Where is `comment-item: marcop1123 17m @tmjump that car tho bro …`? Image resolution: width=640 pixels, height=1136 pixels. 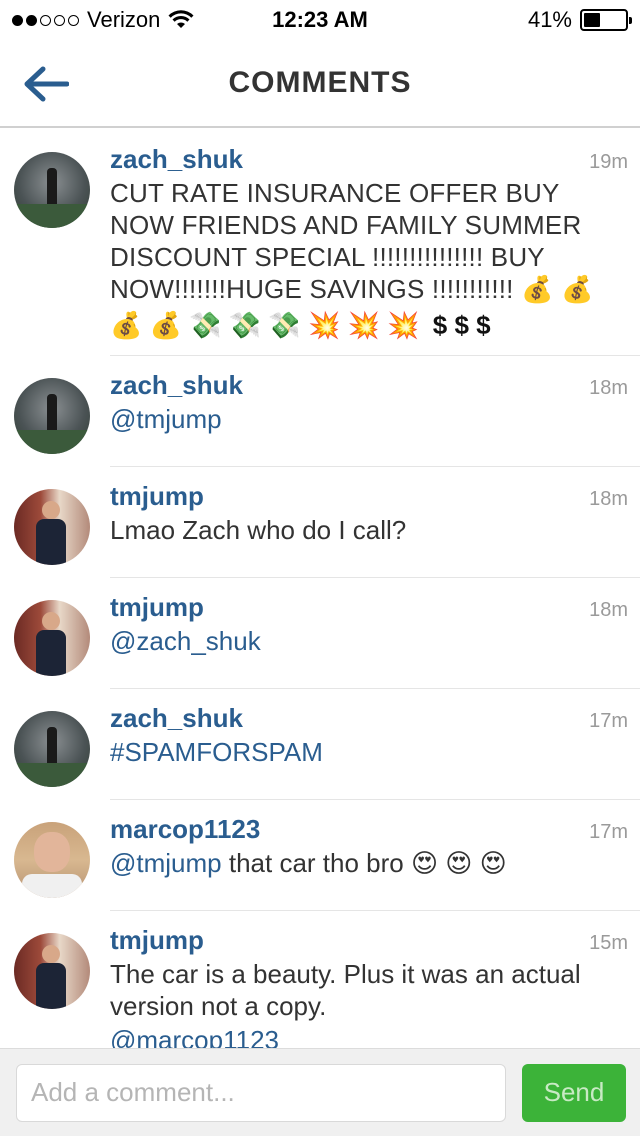 comment-item: marcop1123 17m @tmjump that car tho bro … is located at coordinates (327, 854).